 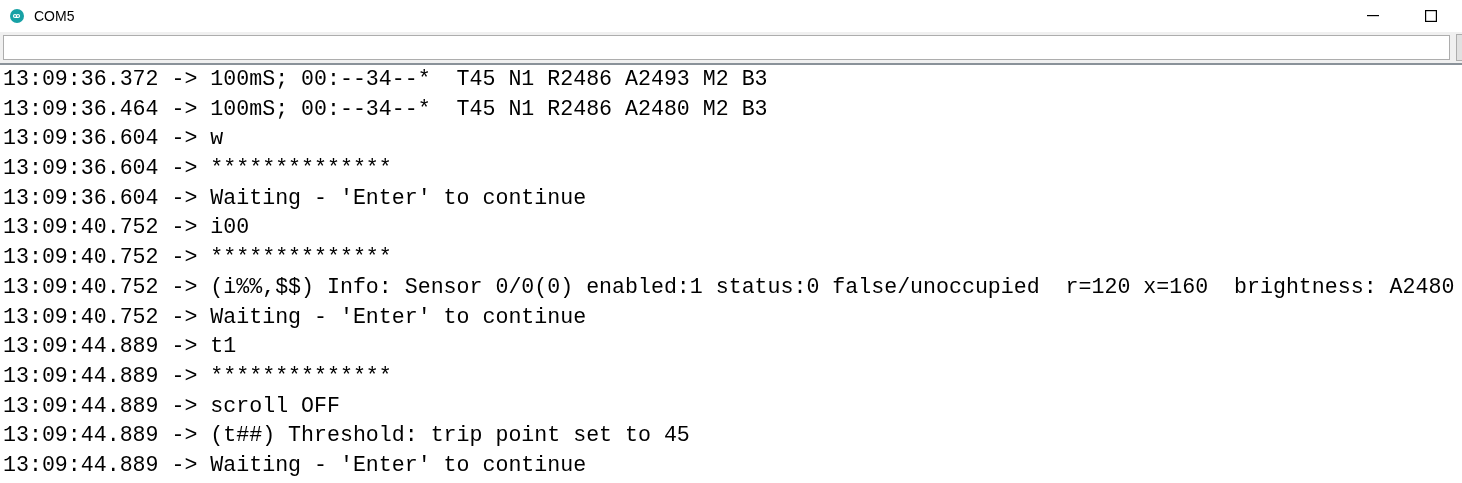 What do you see at coordinates (295, 198) in the screenshot?
I see `log-line: 13:09:36.604 -> Waiting - 'Enter' to continue` at bounding box center [295, 198].